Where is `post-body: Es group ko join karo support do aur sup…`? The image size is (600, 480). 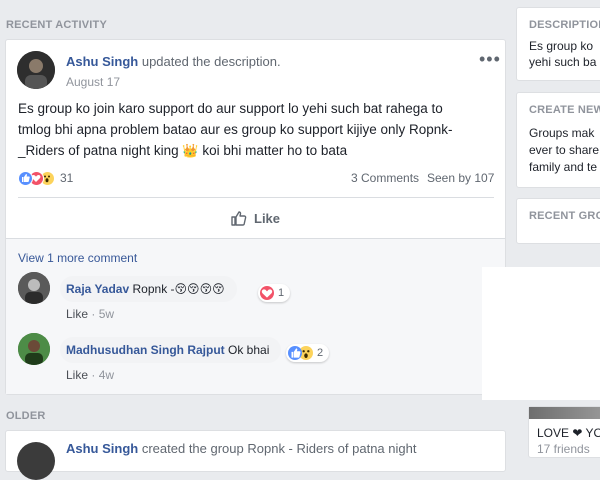
post-body: Es group ko join karo support do aur sup… is located at coordinates (258, 129).